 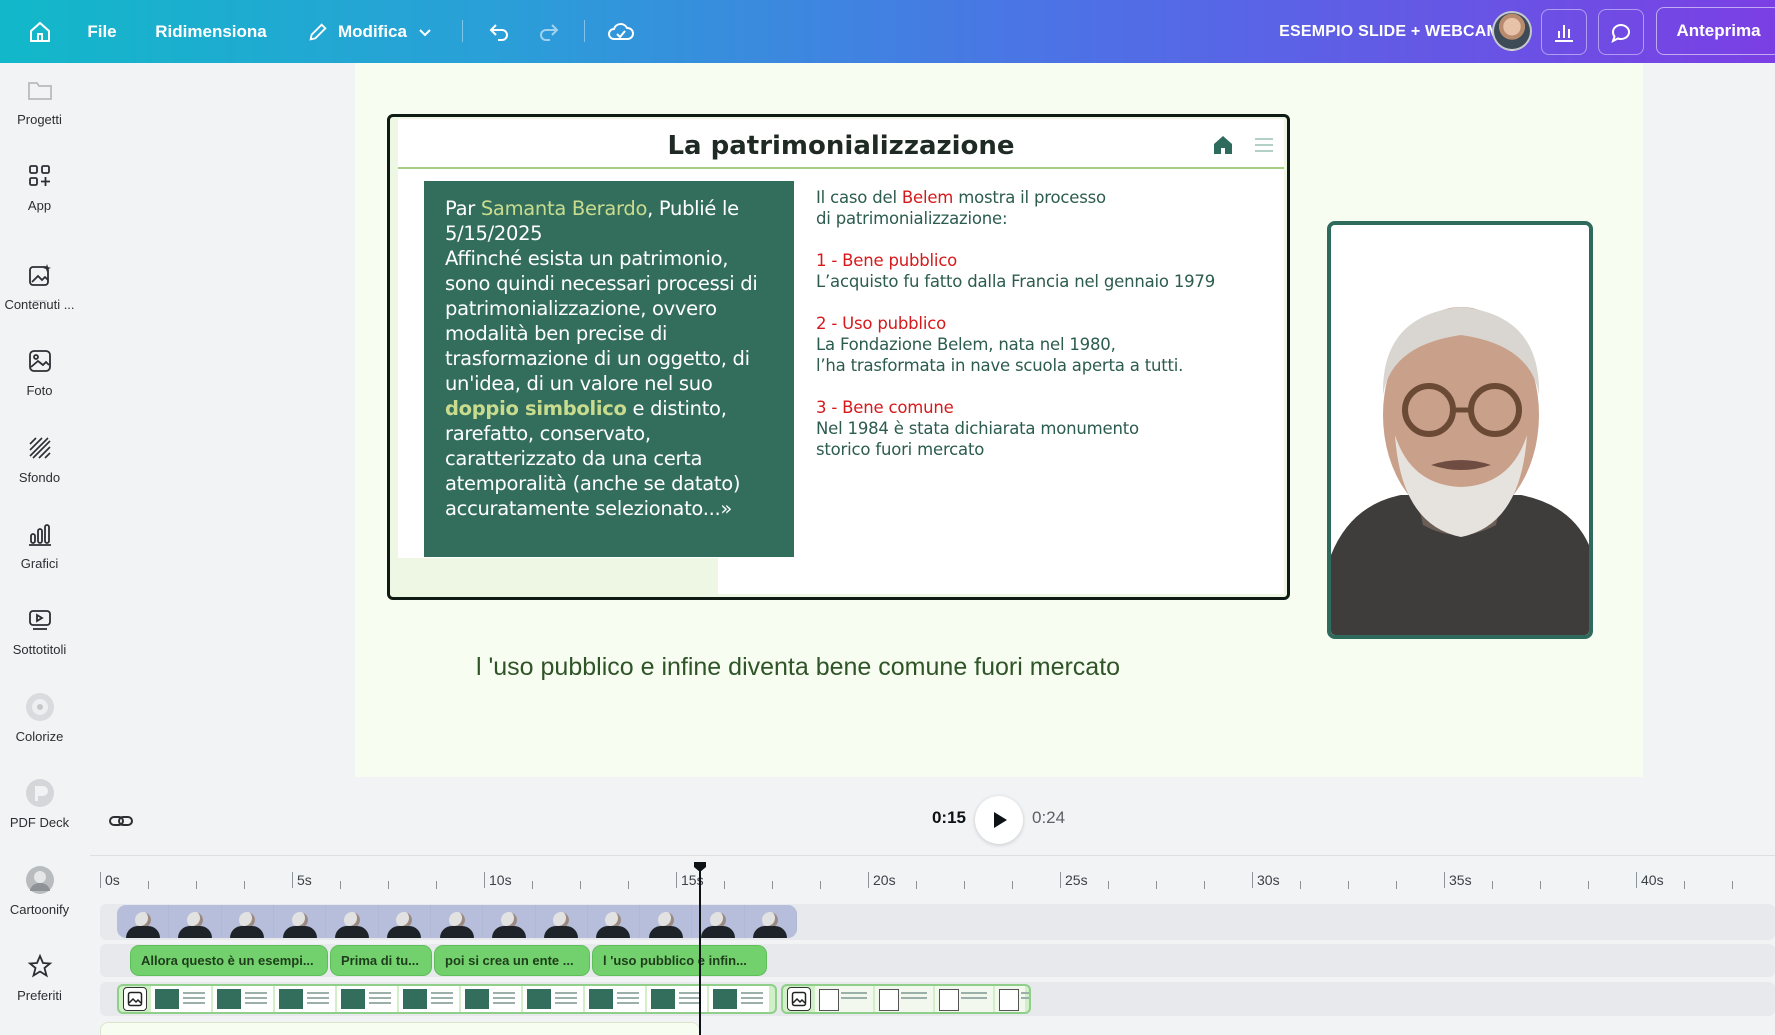 What do you see at coordinates (39, 376) in the screenshot?
I see `sidebar-item-photos: Foto` at bounding box center [39, 376].